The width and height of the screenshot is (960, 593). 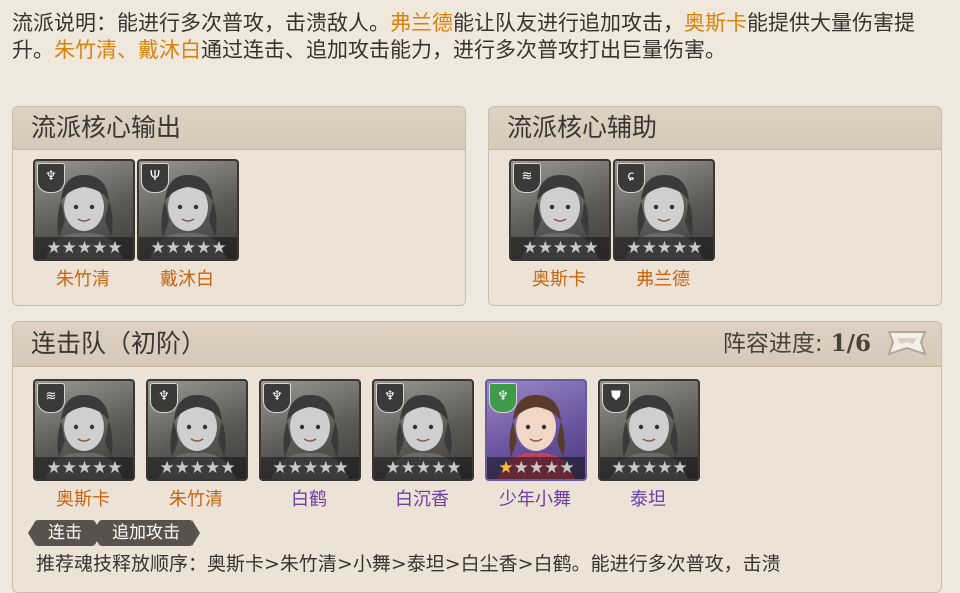 I want to click on hero-card: ♆ ★ ★ ★ ★ ★ 少年小舞, so click(x=536, y=445).